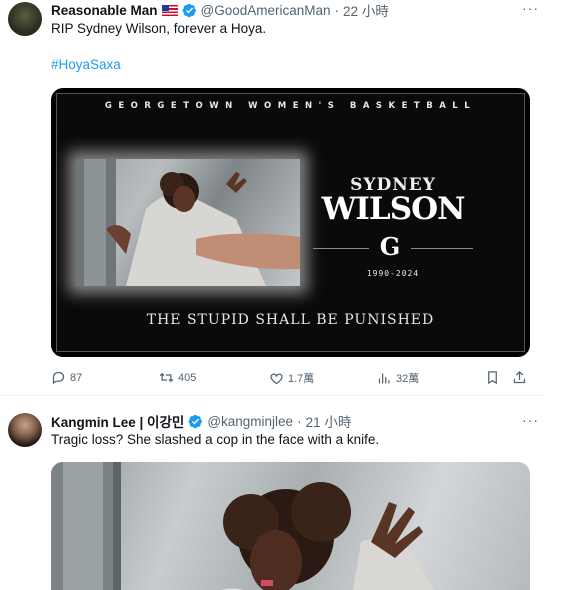 The image size is (565, 590). I want to click on views-icon, so click(384, 378).